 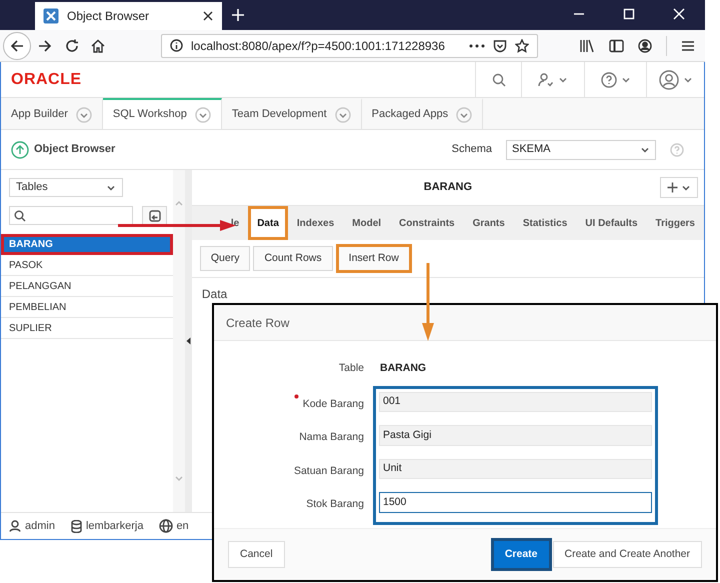 I want to click on more-icon, so click(x=477, y=46).